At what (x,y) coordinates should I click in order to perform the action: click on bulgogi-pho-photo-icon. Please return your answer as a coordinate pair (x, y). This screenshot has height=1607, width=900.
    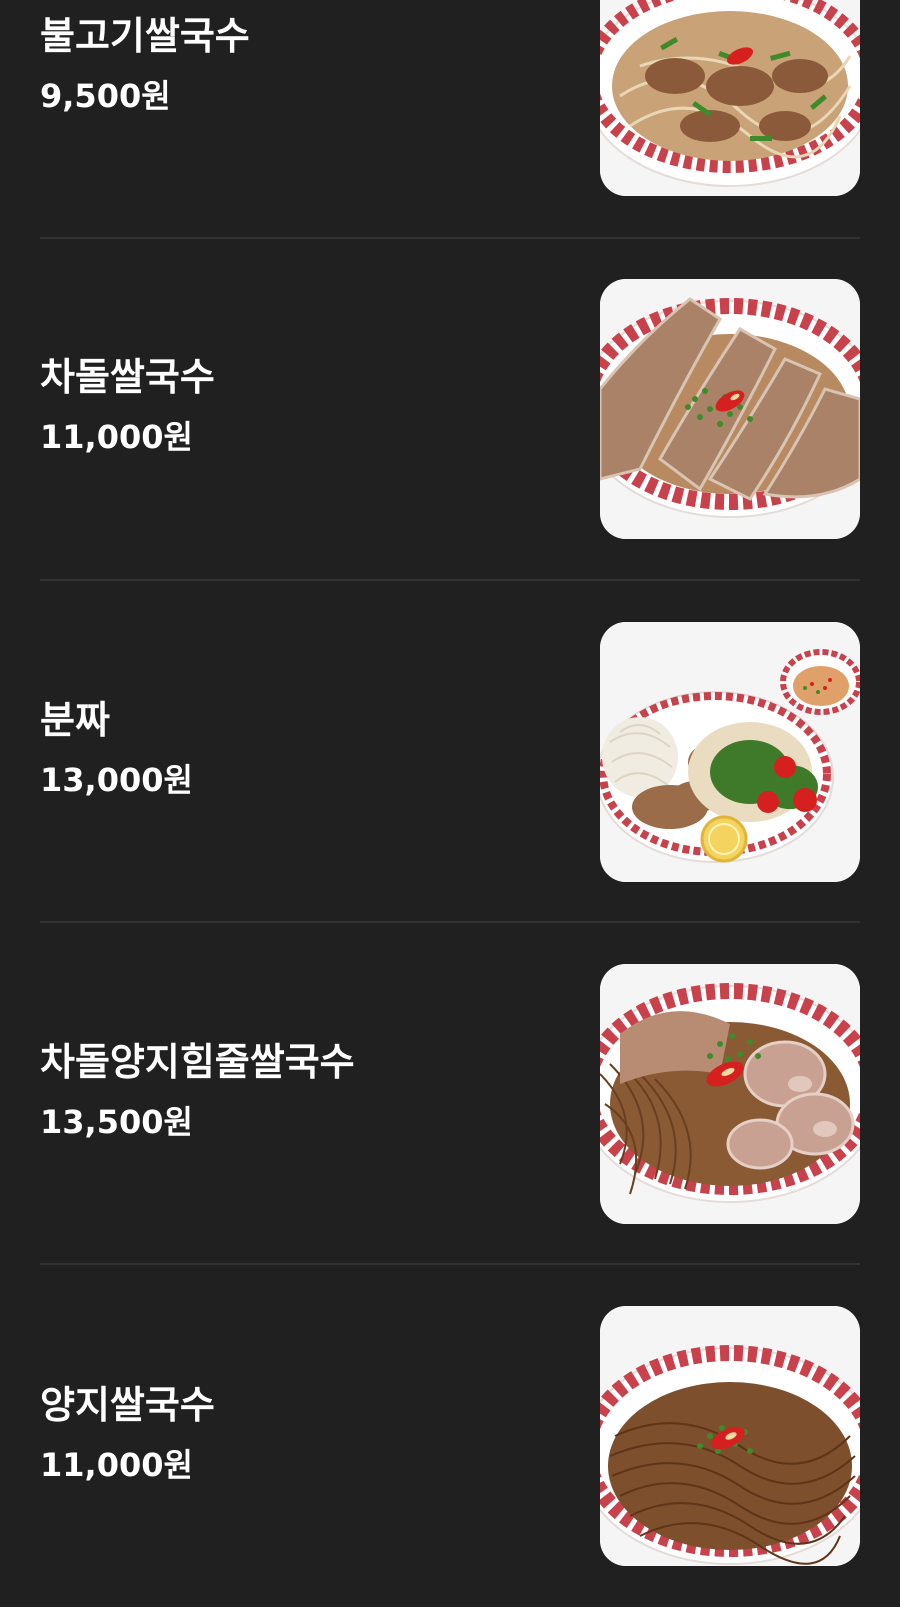
    Looking at the image, I should click on (730, 98).